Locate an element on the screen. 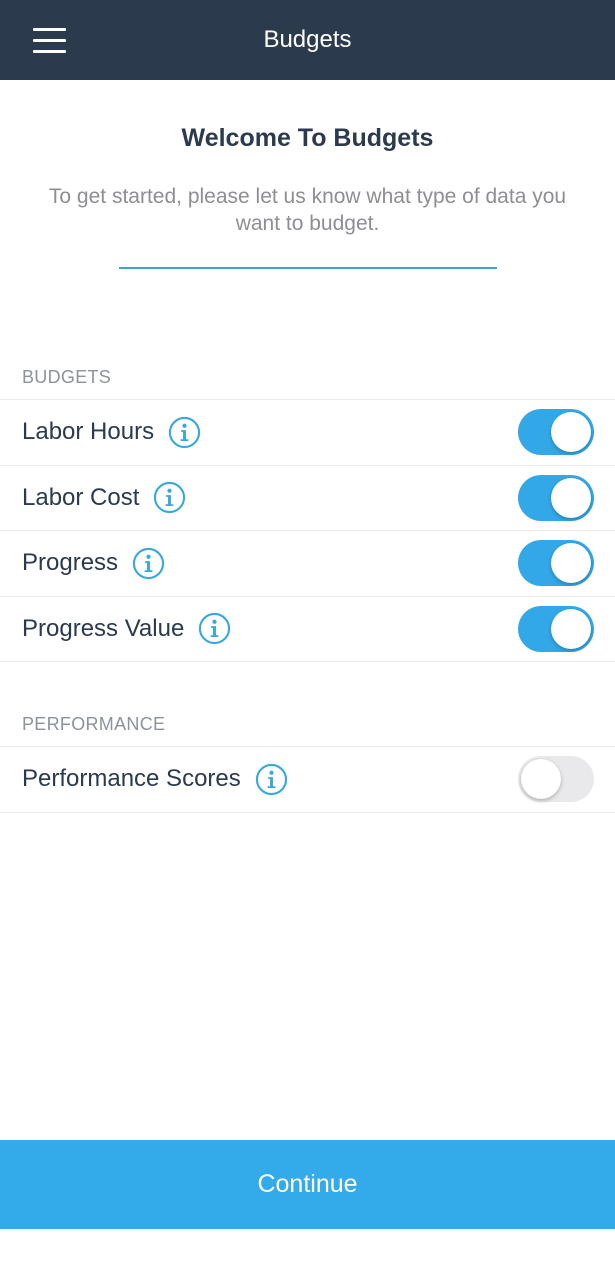 This screenshot has height=1280, width=615. intro-divider is located at coordinates (307, 268).